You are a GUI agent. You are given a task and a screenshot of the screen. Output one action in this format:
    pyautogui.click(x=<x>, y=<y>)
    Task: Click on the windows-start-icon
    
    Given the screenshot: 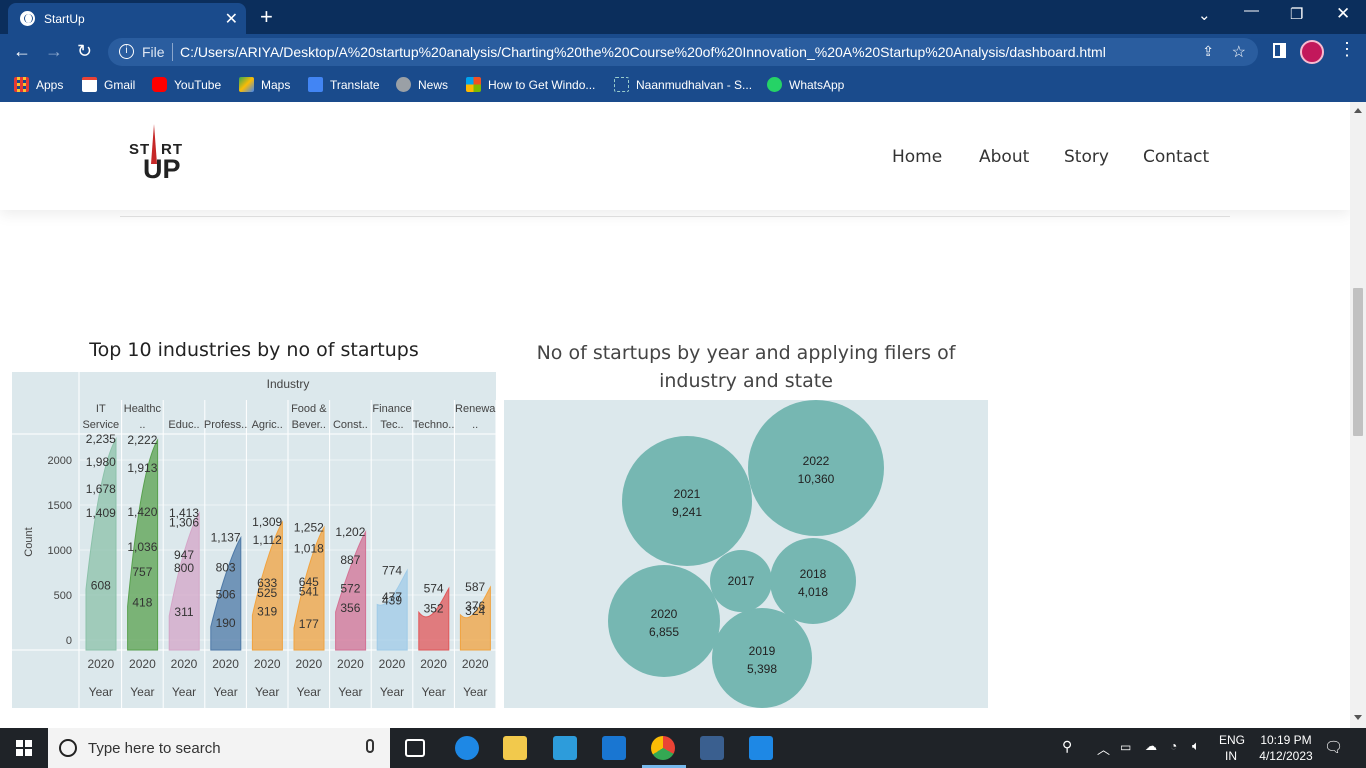 What is the action you would take?
    pyautogui.click(x=24, y=748)
    